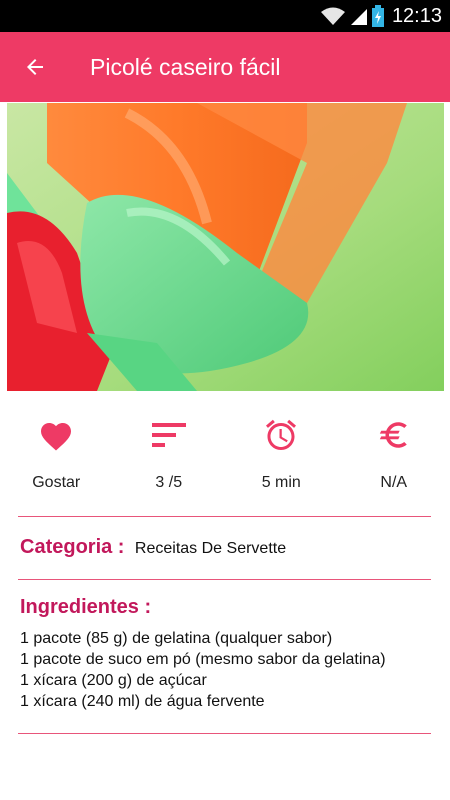 The image size is (450, 800). I want to click on app-bar: Picolé caseiro fácil, so click(225, 67).